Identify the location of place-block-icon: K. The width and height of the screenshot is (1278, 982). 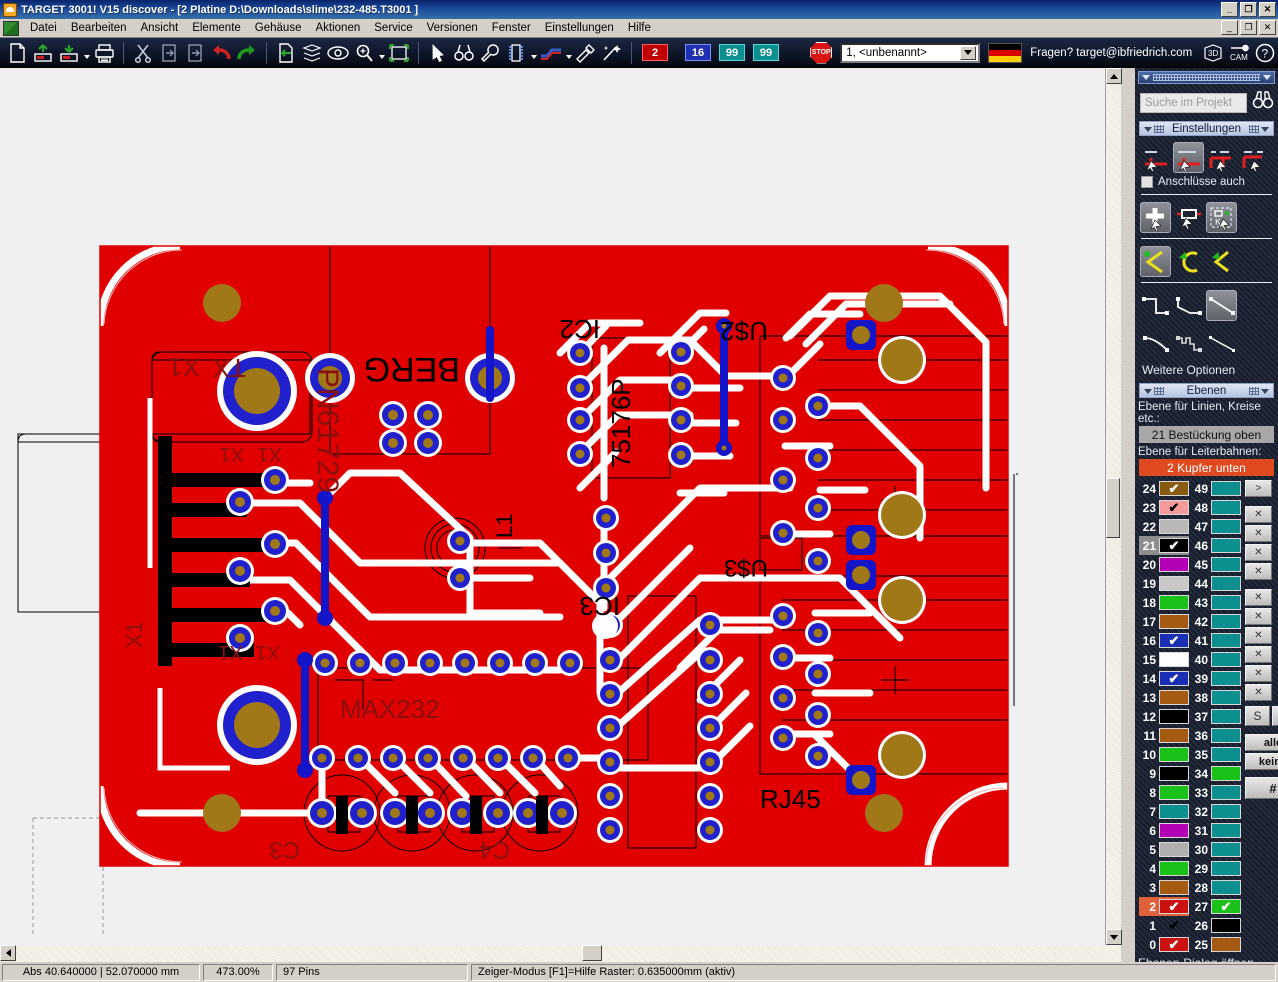
(1221, 217).